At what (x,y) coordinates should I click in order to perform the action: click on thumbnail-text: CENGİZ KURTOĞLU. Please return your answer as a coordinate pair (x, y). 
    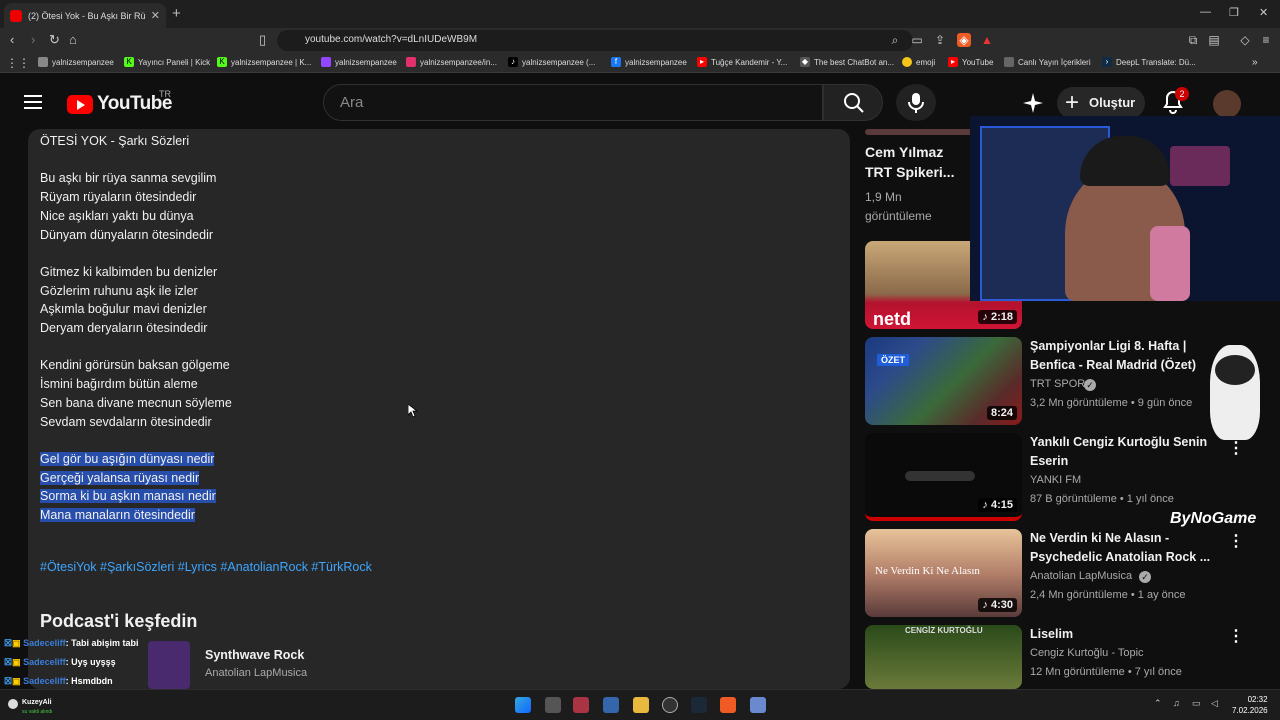
    Looking at the image, I should click on (944, 630).